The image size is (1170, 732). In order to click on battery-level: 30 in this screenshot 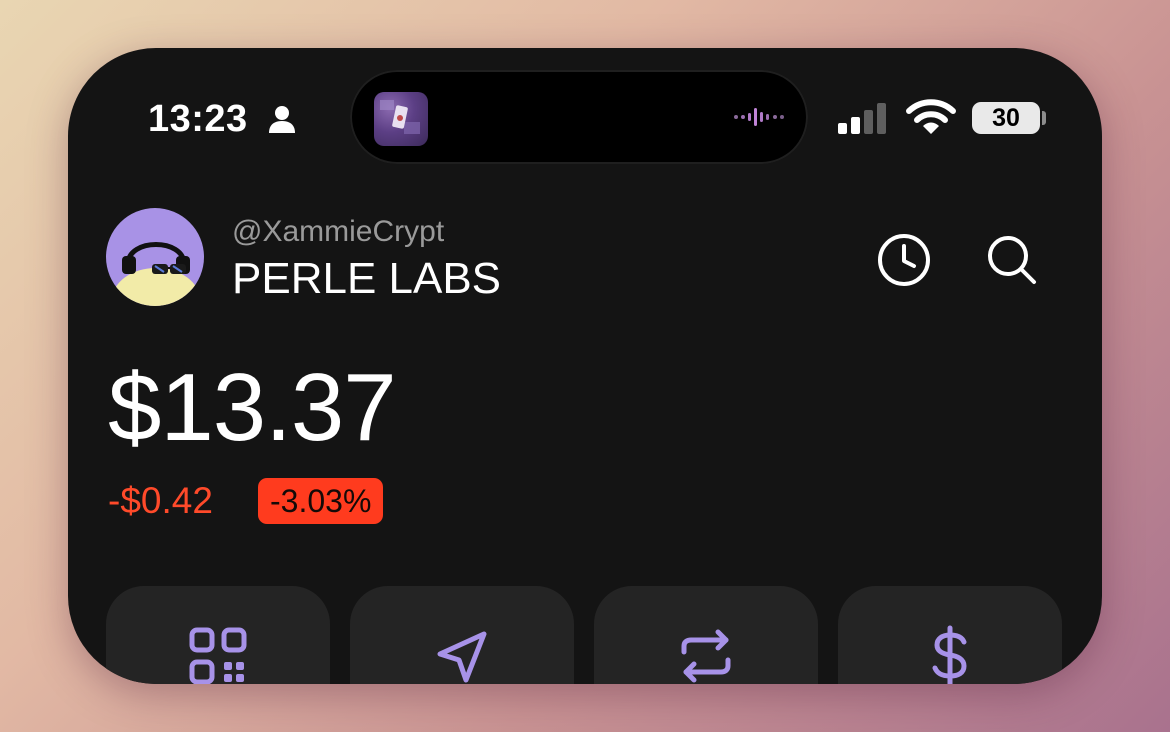, I will do `click(1006, 117)`.